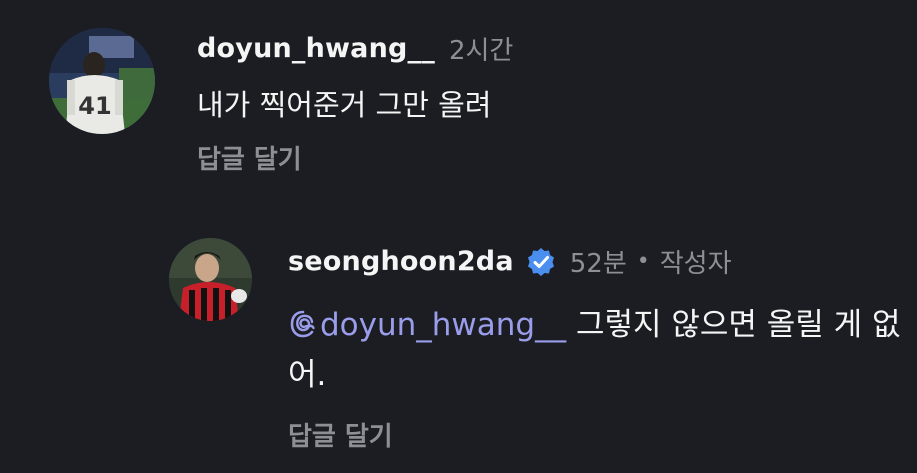 The height and width of the screenshot is (473, 917). I want to click on comment-text: 내가 찍어준거 그만 올려, so click(344, 105).